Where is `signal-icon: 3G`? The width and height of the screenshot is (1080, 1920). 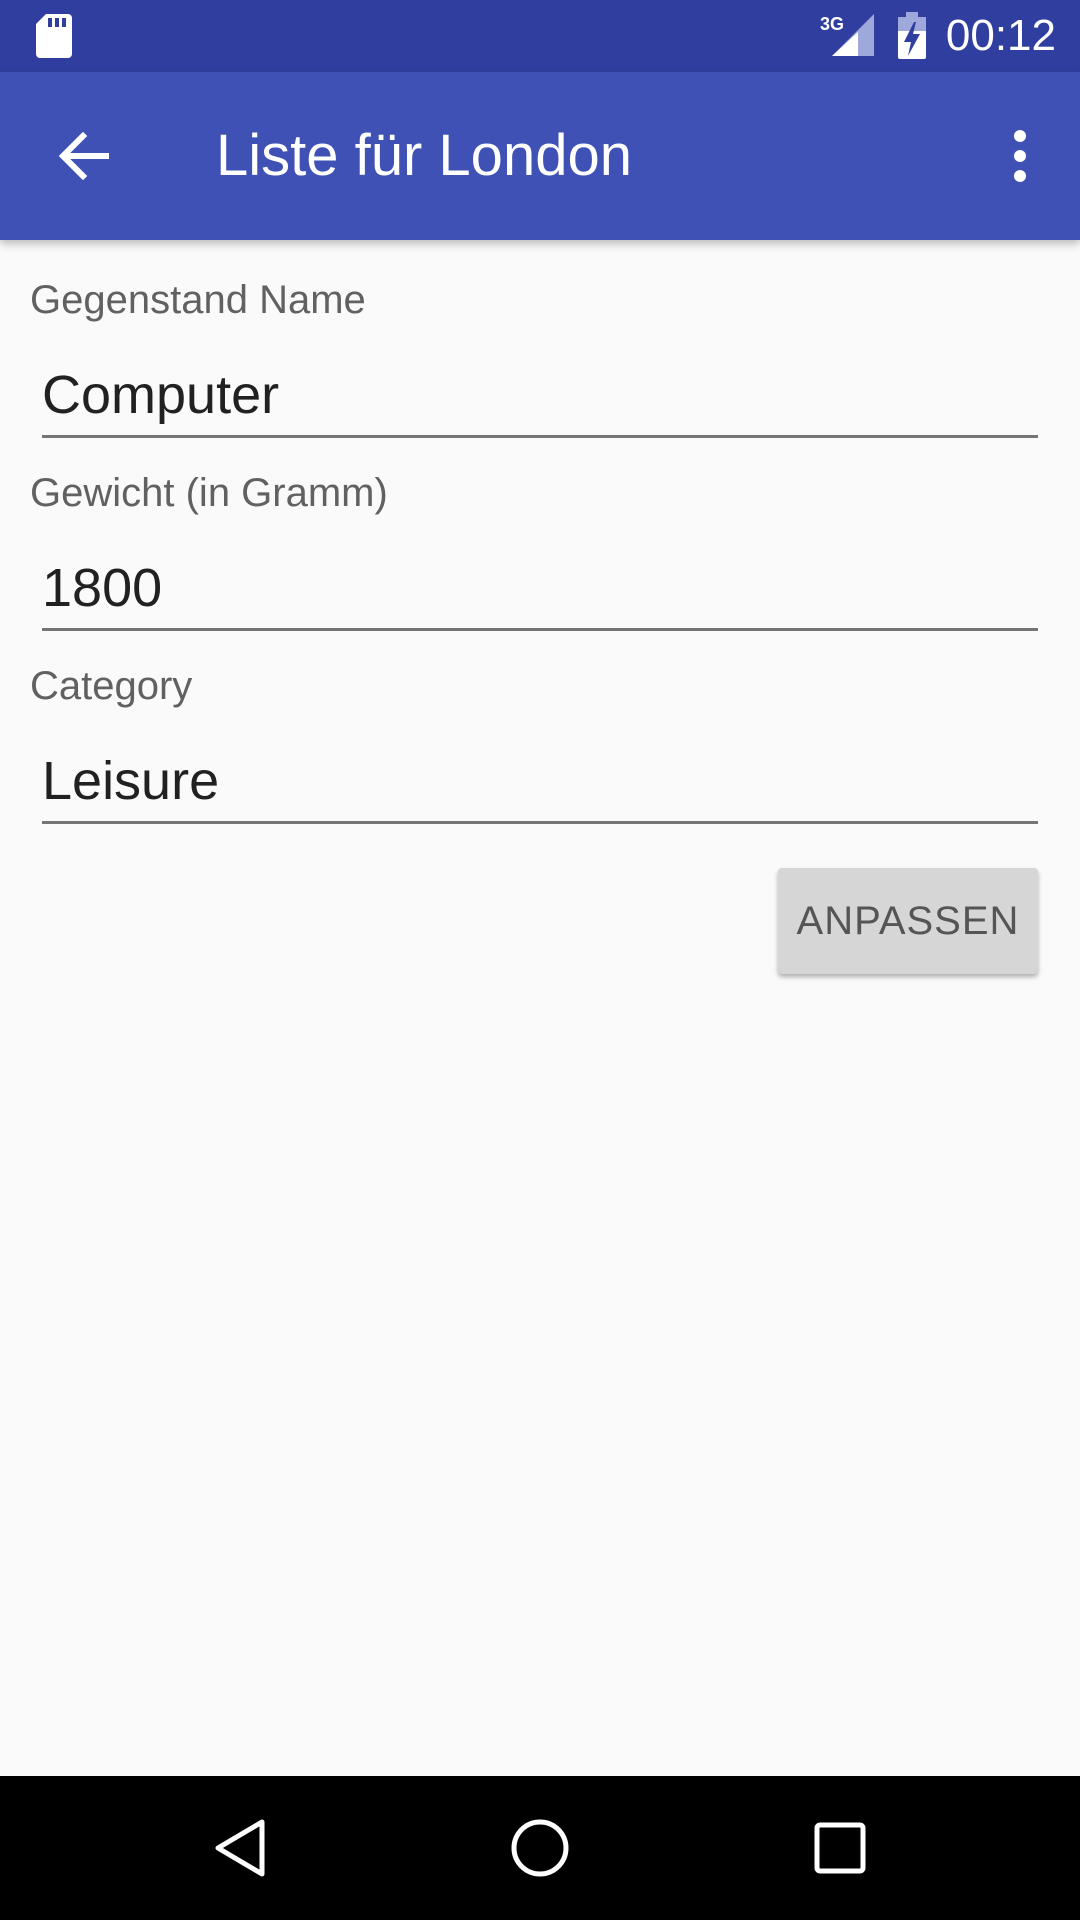 signal-icon: 3G is located at coordinates (847, 35).